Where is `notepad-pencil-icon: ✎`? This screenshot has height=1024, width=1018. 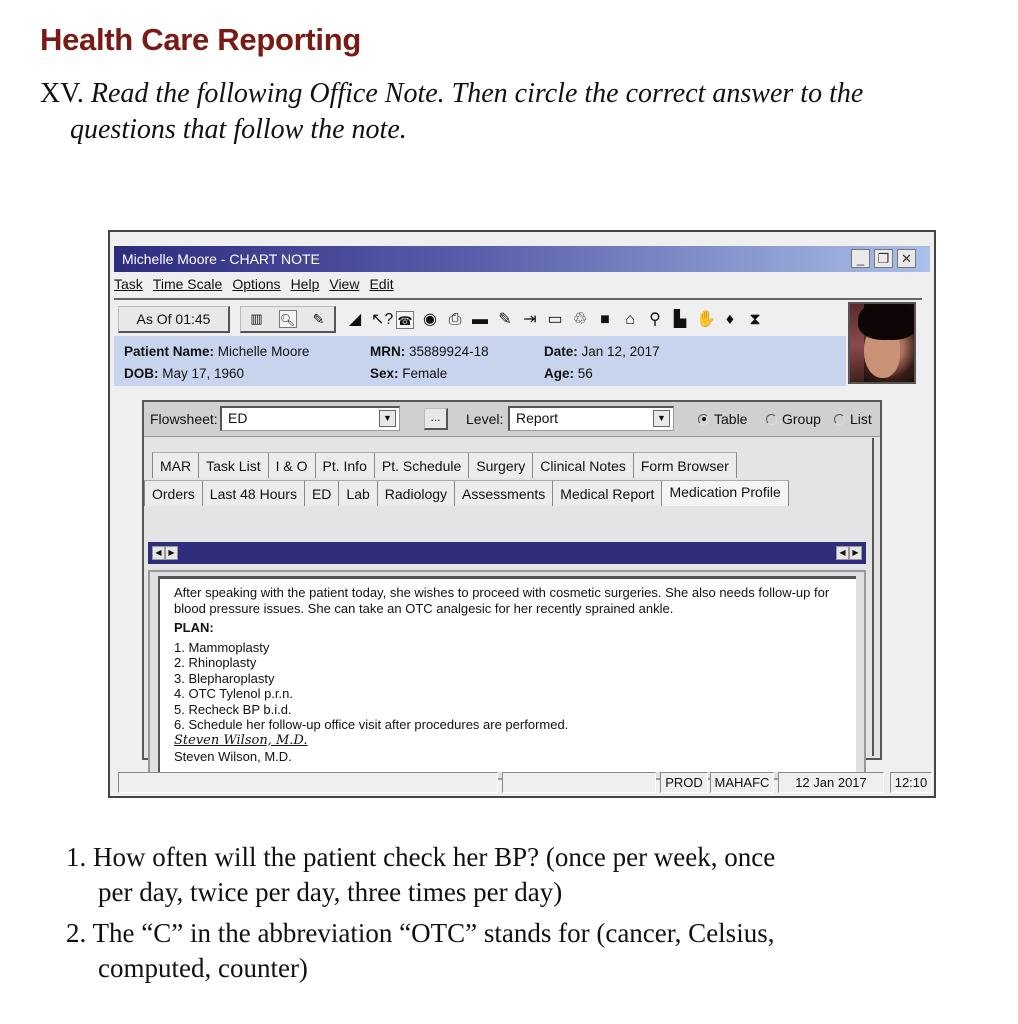
notepad-pencil-icon: ✎ is located at coordinates (505, 320).